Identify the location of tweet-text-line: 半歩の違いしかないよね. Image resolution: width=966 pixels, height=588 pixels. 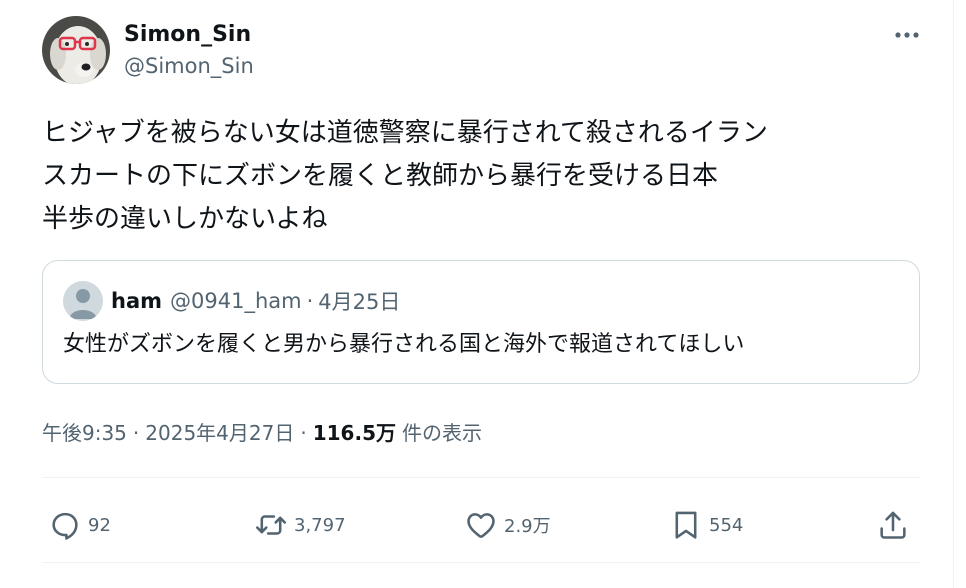
(185, 219).